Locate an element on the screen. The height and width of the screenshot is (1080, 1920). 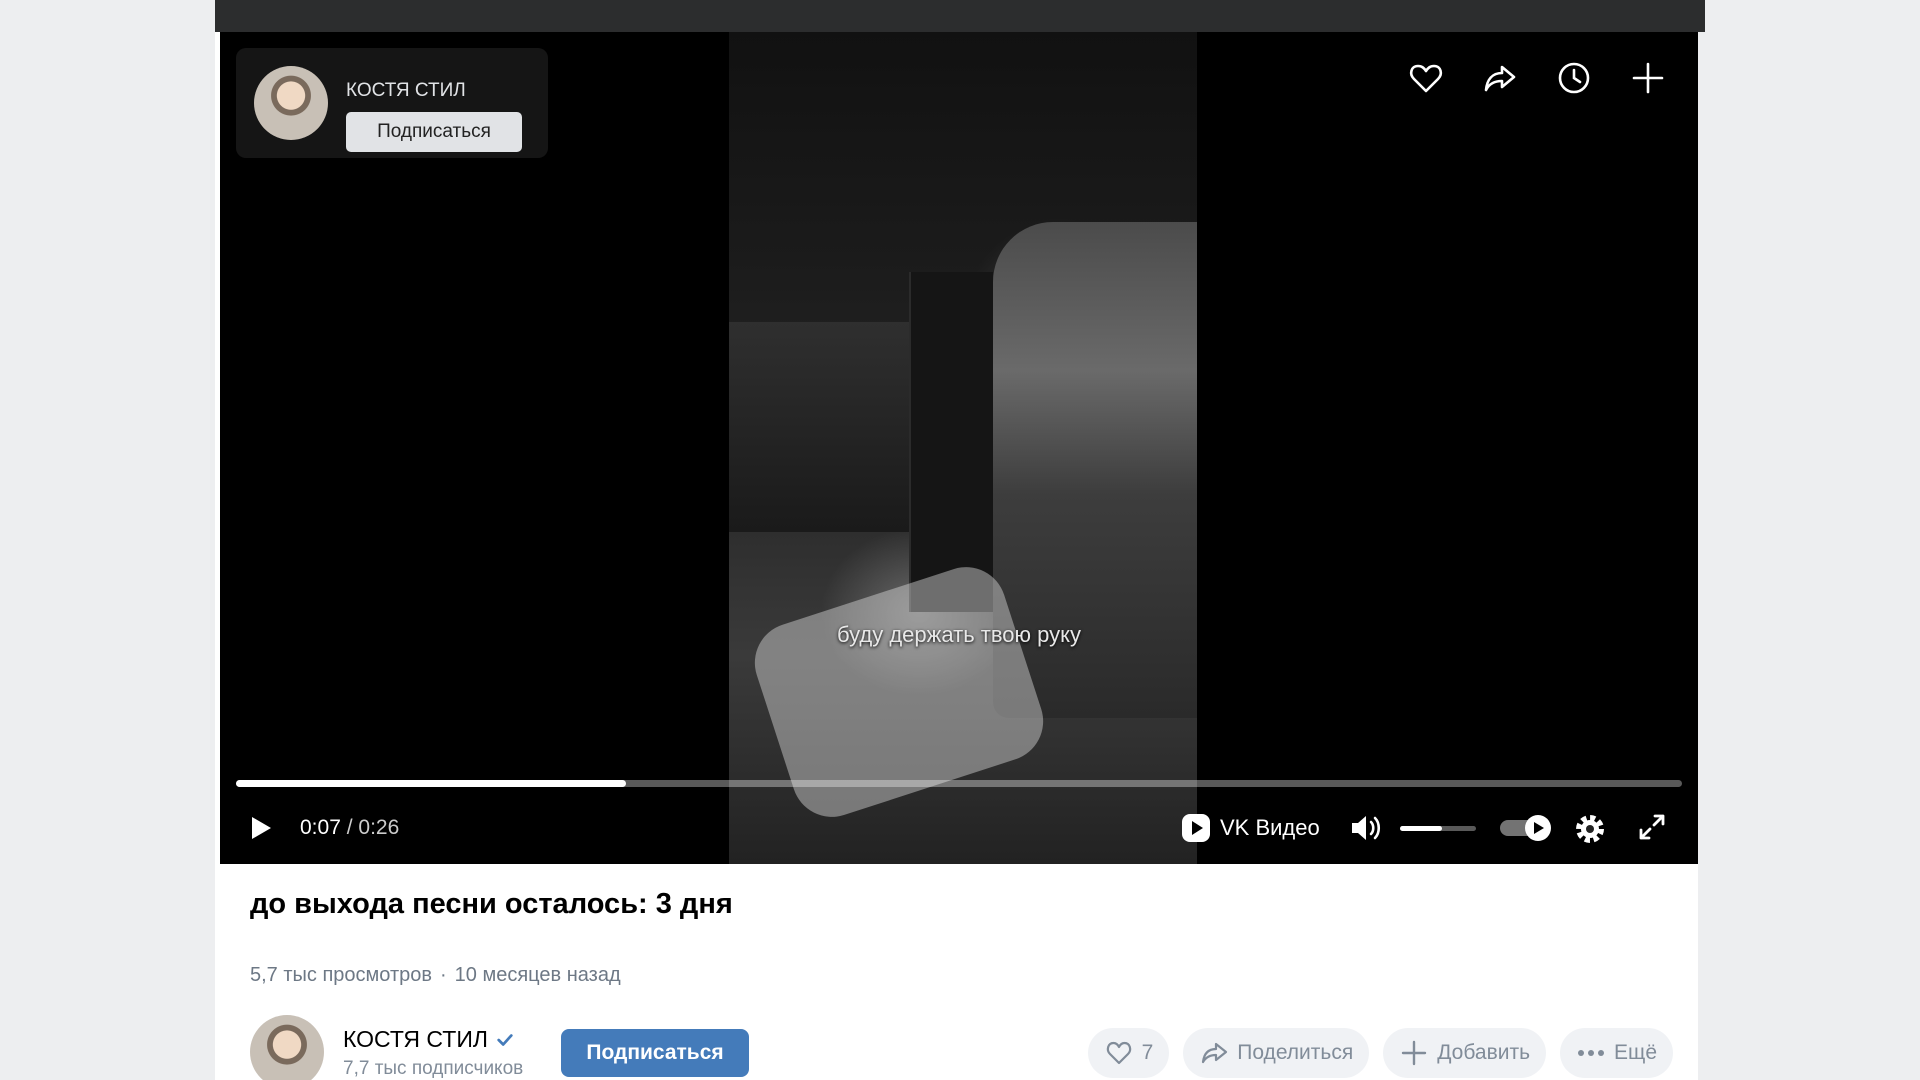
verified-icon is located at coordinates (505, 1039).